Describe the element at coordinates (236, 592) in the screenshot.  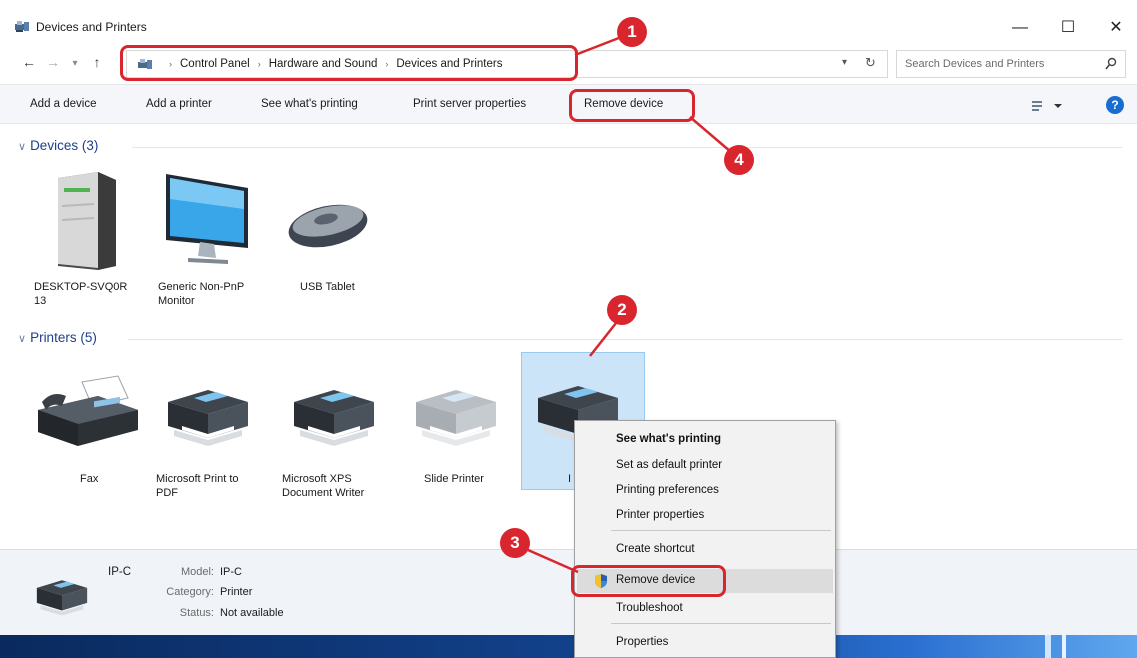
I see `details-category-value: Printer` at that location.